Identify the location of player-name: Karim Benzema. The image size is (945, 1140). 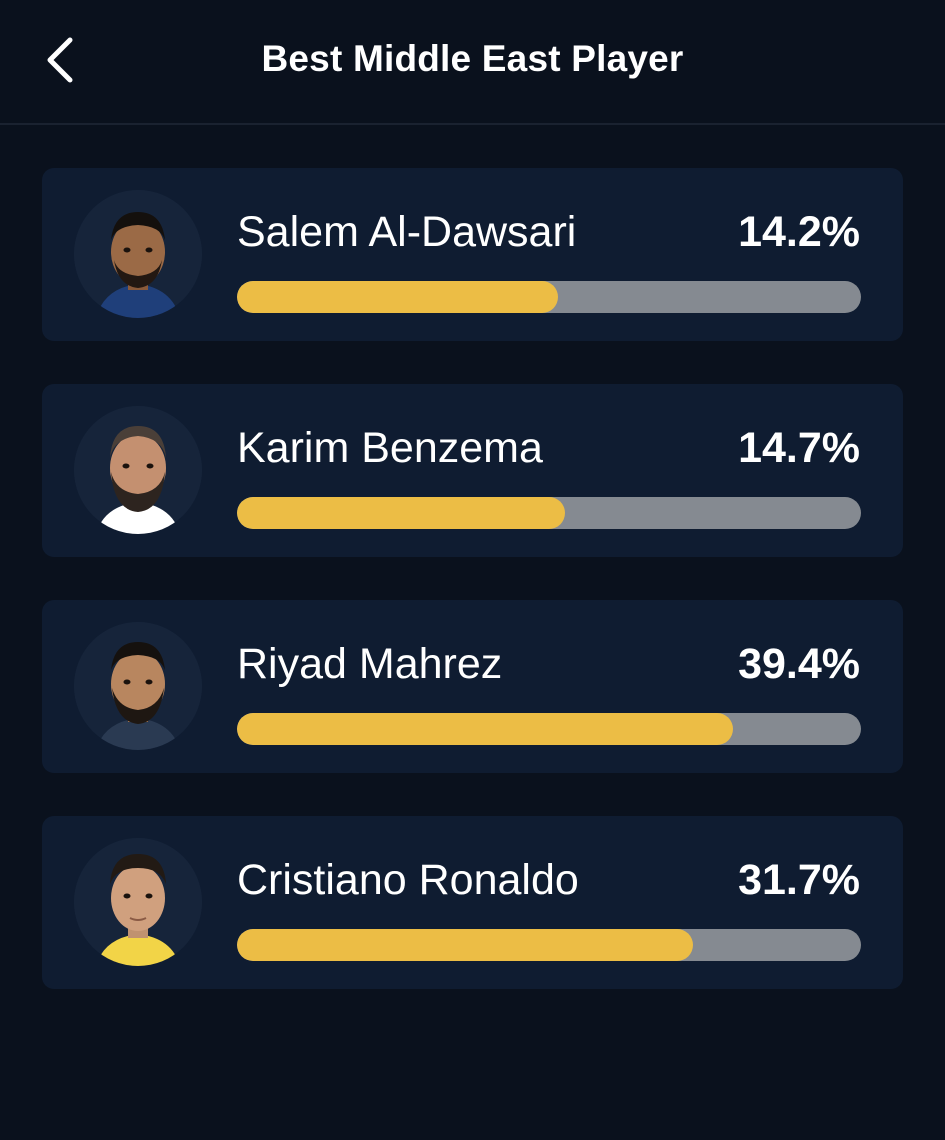
(390, 448).